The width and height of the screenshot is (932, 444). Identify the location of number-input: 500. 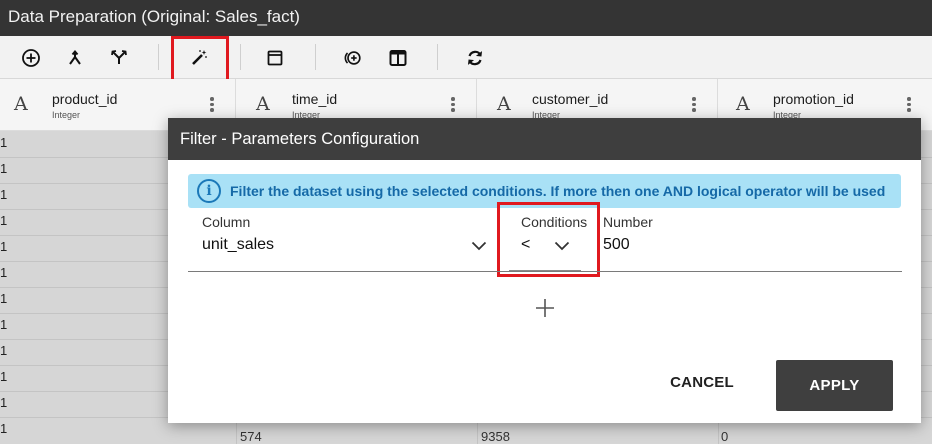
(616, 245).